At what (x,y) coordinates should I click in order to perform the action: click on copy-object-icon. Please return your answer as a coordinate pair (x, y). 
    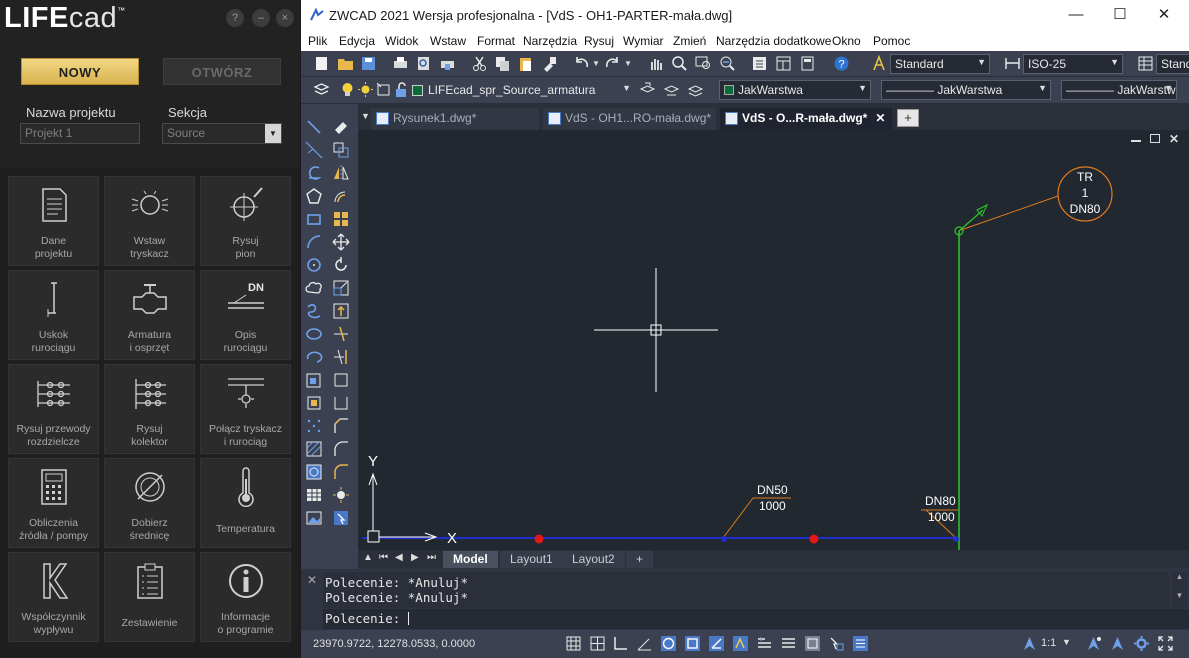
    Looking at the image, I should click on (341, 150).